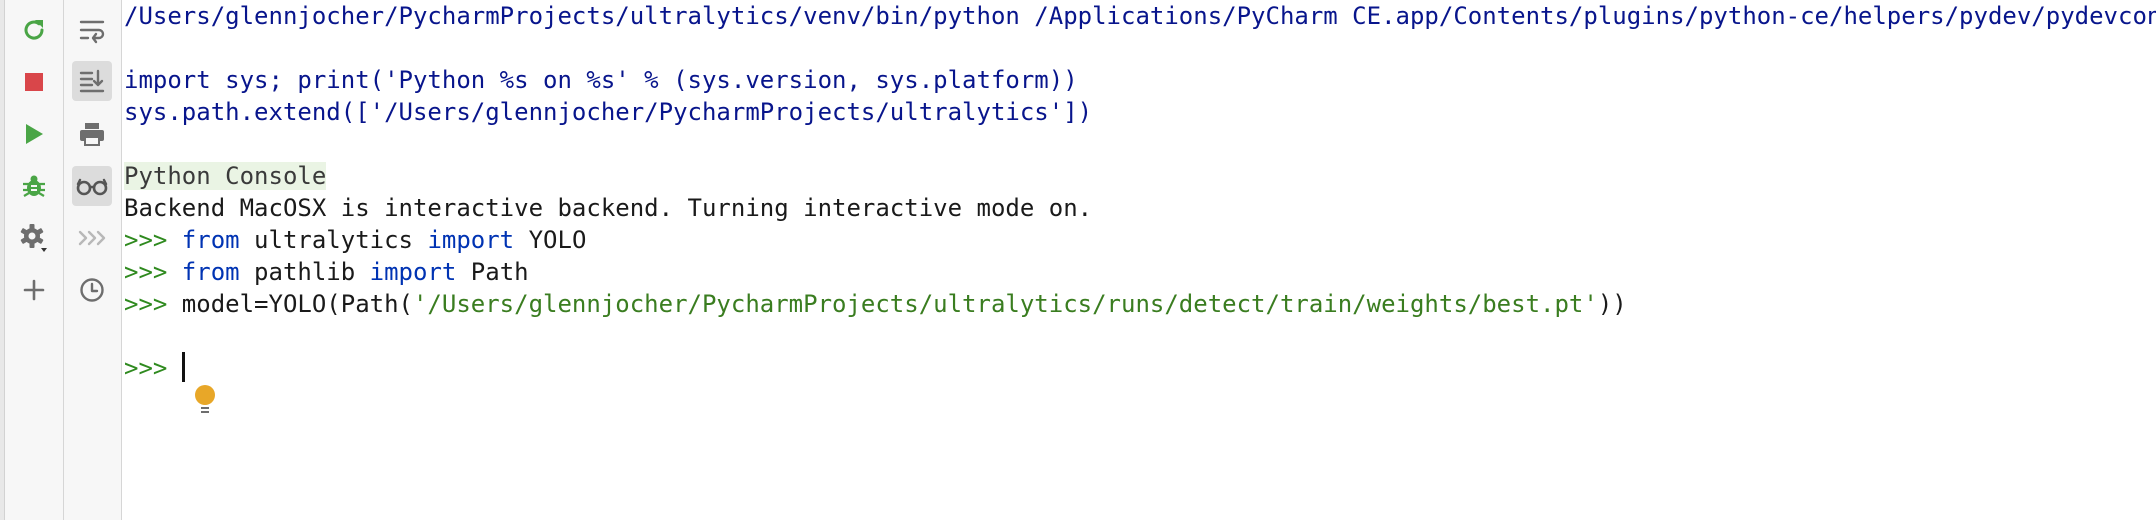  I want to click on history-command-2: >>> from pathlib import Path, so click(326, 272).